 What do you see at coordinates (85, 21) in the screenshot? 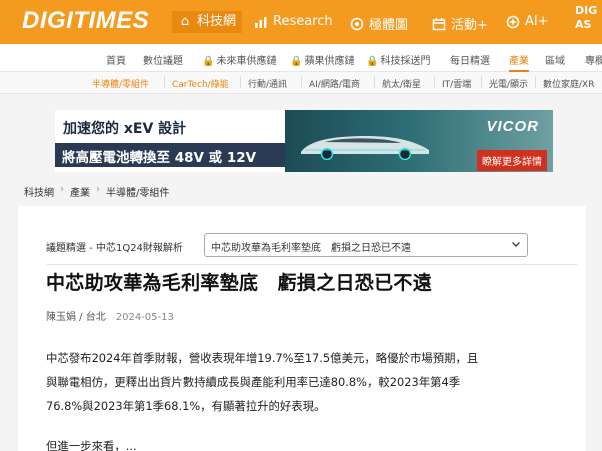
I see `site-logo: DIGITIMES` at bounding box center [85, 21].